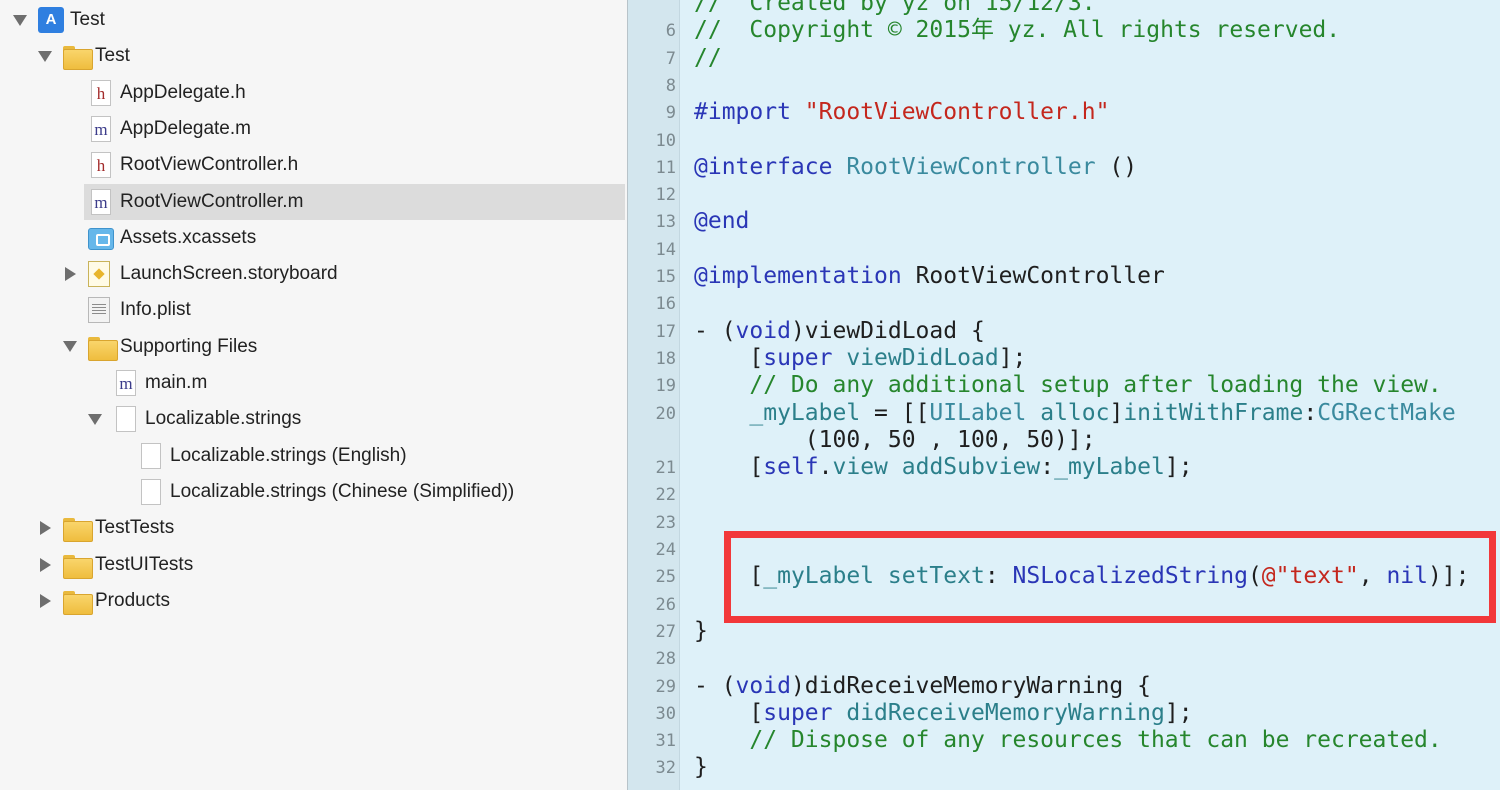  I want to click on line-number: 30, so click(665, 713).